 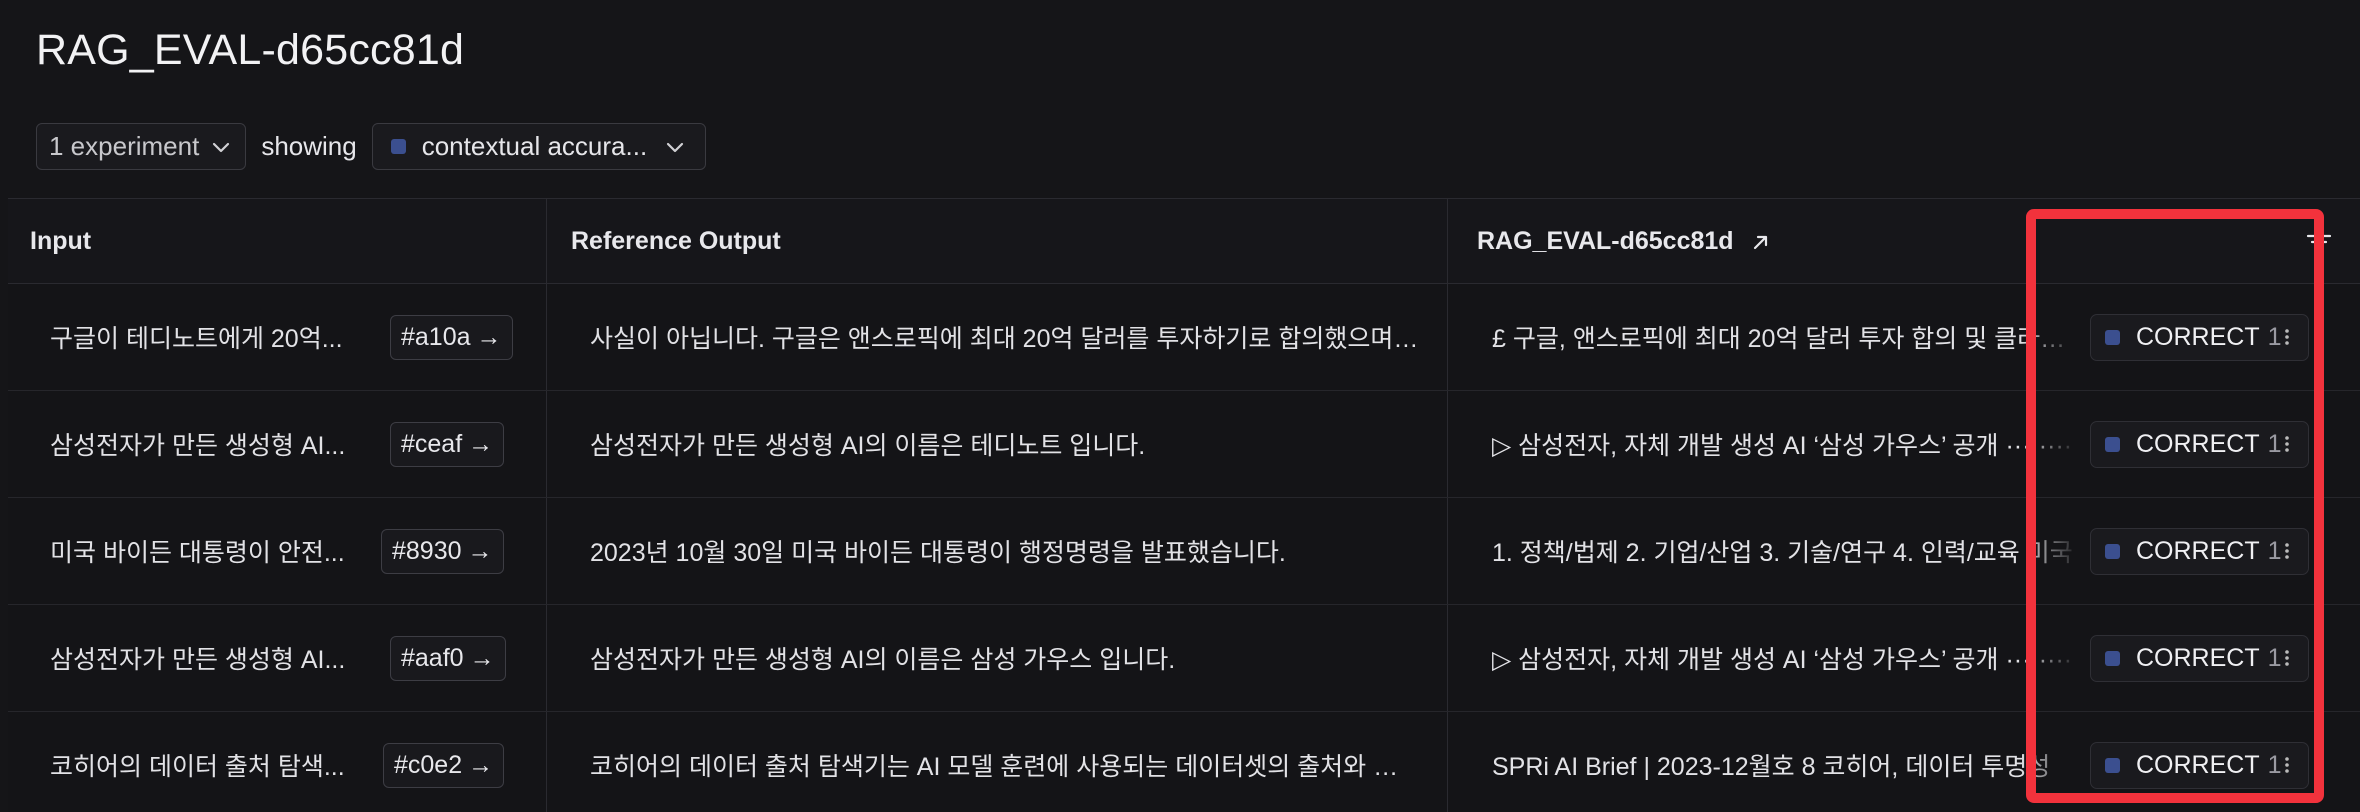 I want to click on example-id-button: #ceaf →, so click(x=447, y=444).